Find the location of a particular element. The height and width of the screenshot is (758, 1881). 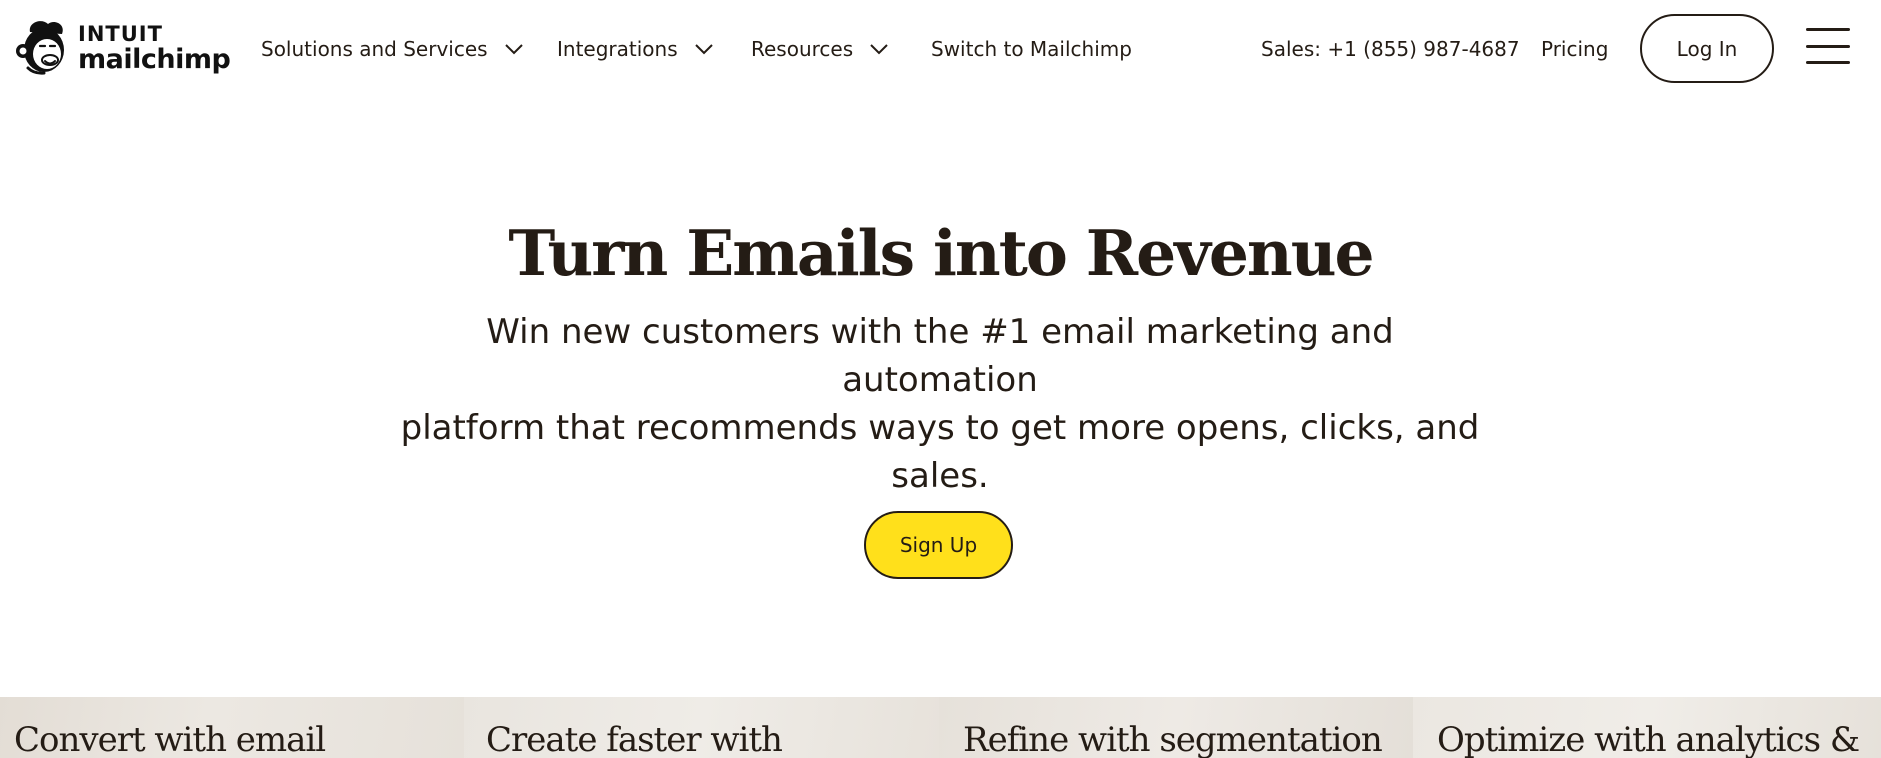

feature-card-segmentation: Refine with segmentation is located at coordinates (1176, 727).